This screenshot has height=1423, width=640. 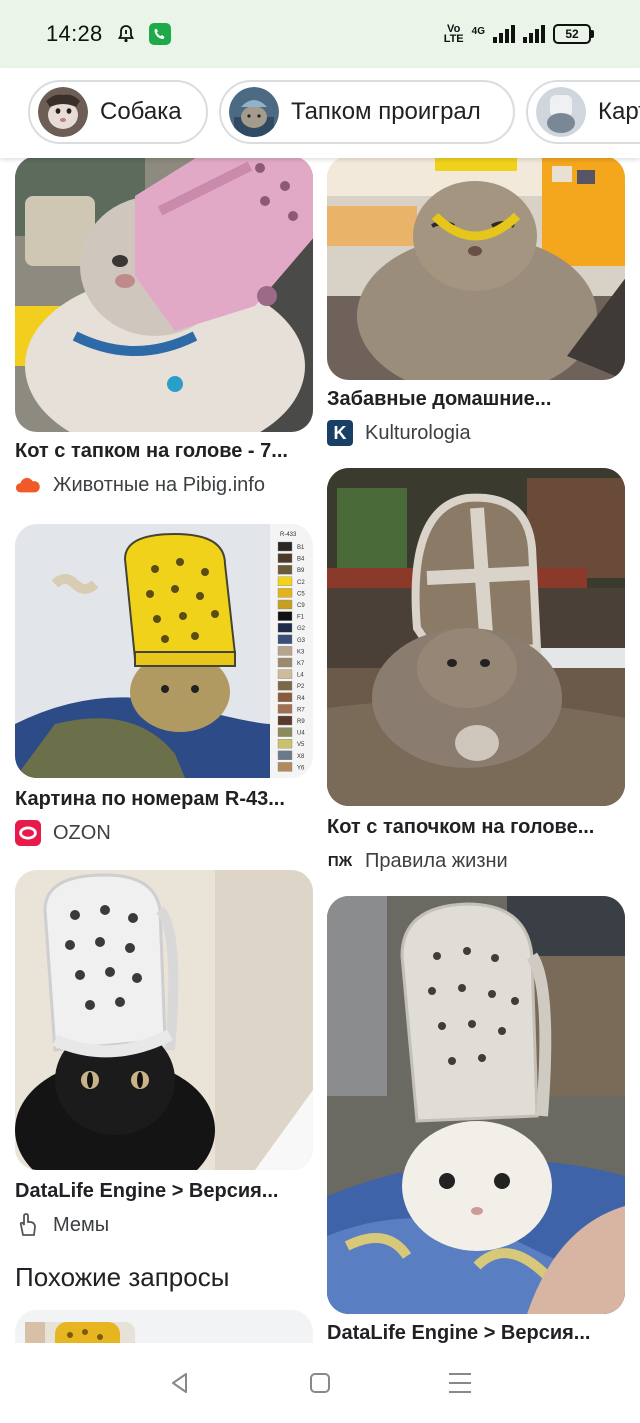 What do you see at coordinates (288, 535) in the screenshot?
I see `palette-header: R-433` at bounding box center [288, 535].